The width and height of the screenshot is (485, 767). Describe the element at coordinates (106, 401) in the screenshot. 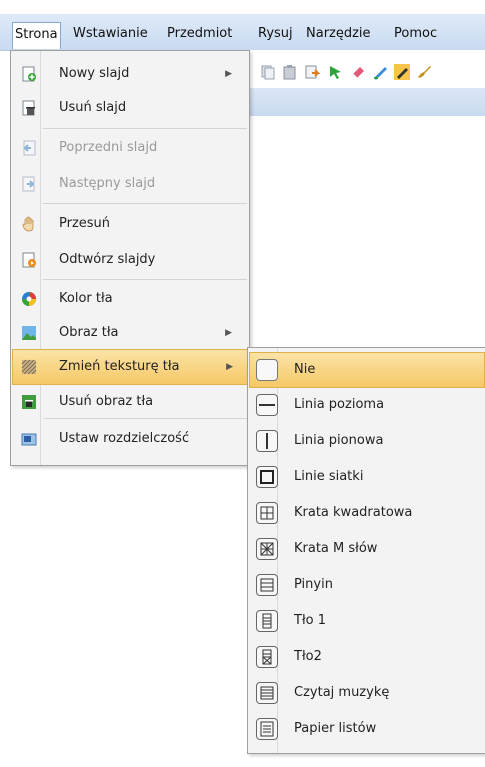

I see `menu-item-label: Usuń obraz tła` at that location.